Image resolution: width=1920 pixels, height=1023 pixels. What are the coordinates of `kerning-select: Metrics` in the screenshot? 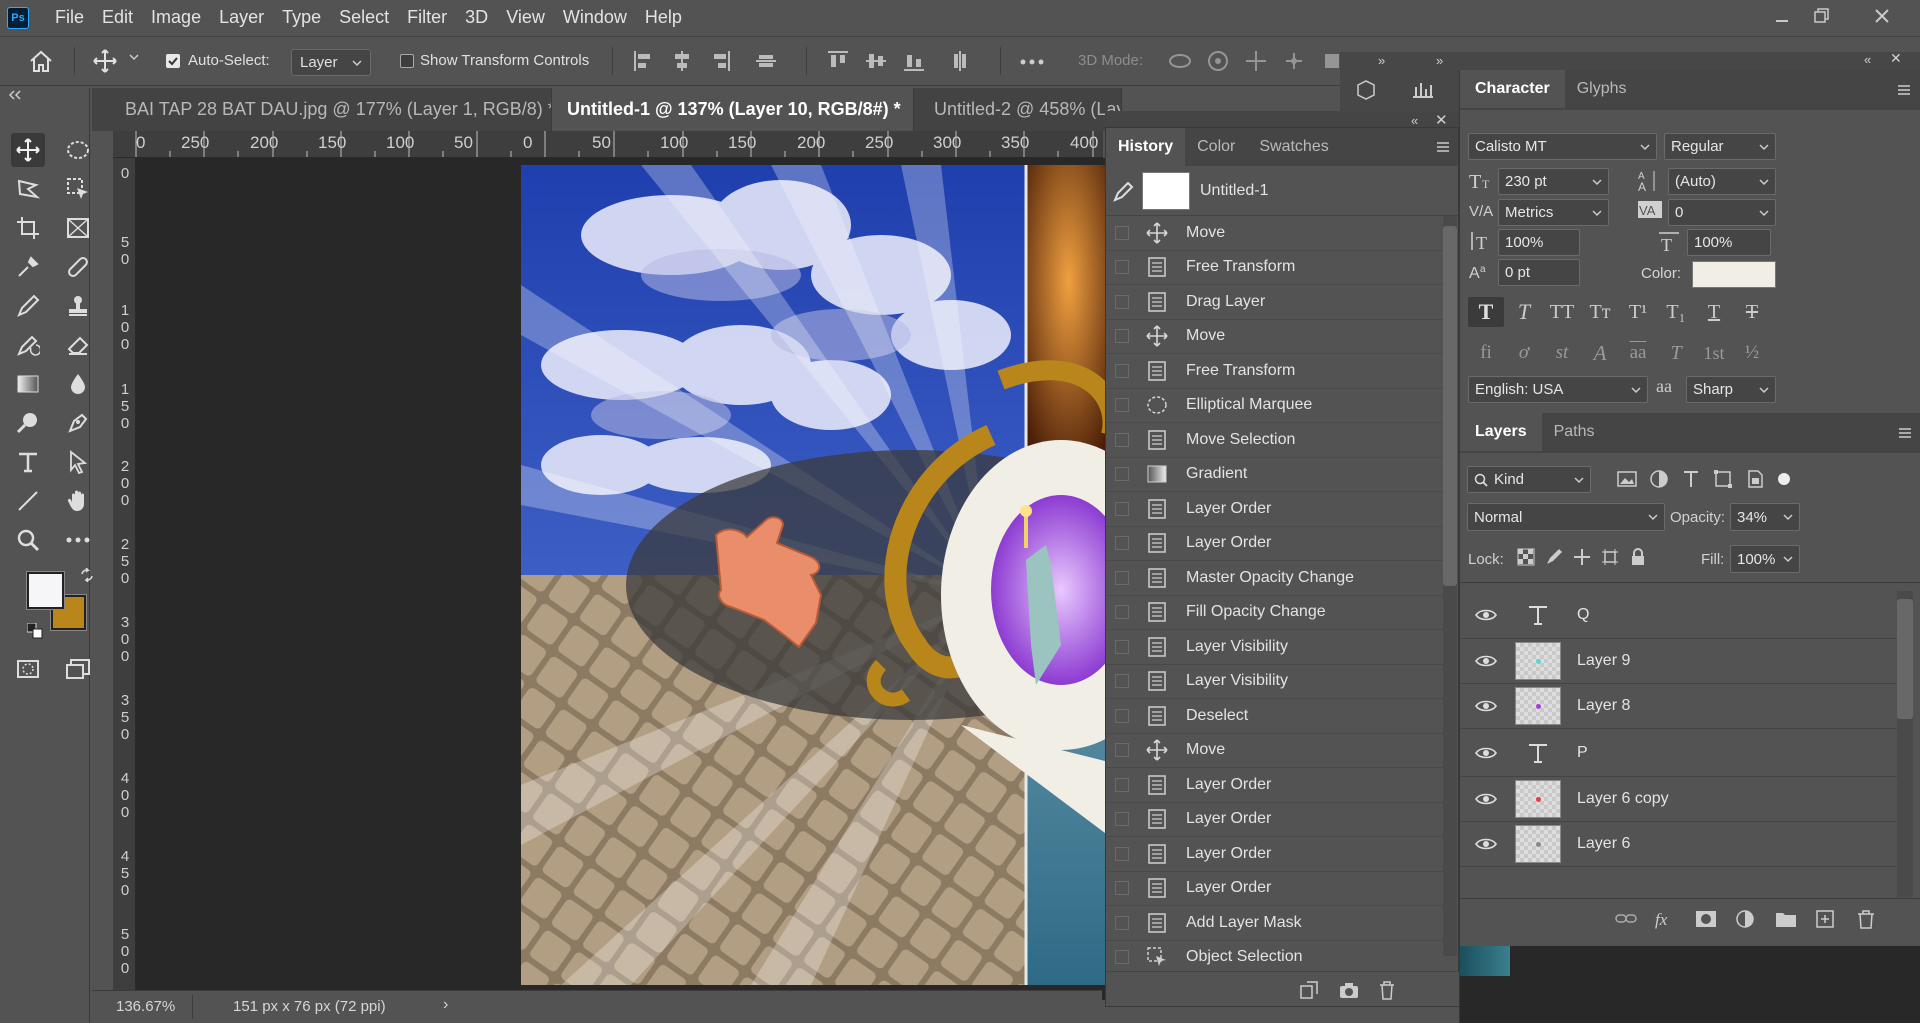 It's located at (1553, 212).